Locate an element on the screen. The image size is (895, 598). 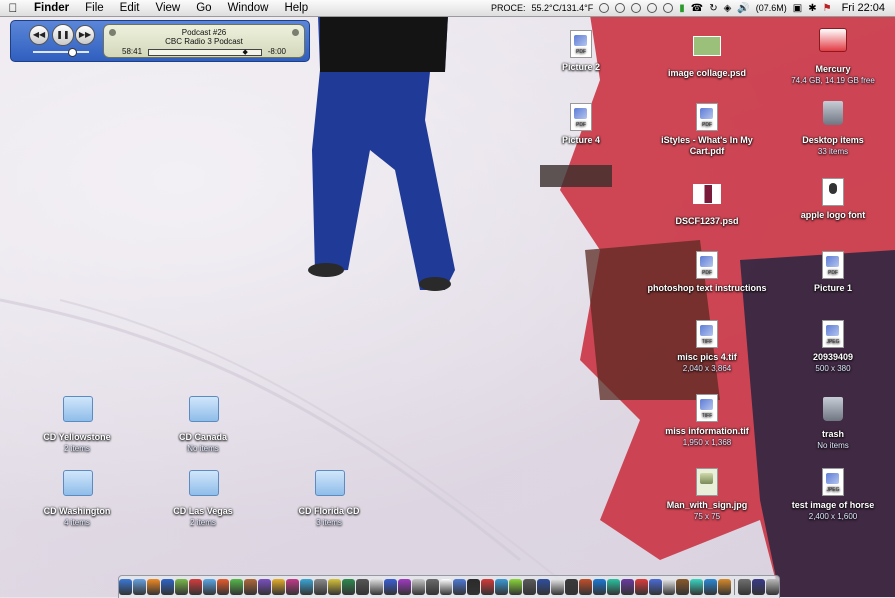
phone-icon: ☎ is located at coordinates (697, 8).